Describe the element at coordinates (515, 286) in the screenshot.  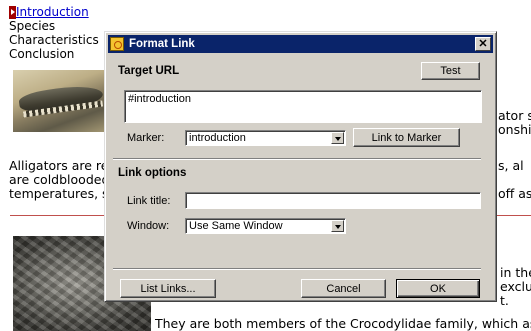
I see `paragraph-fragment: exclu` at that location.